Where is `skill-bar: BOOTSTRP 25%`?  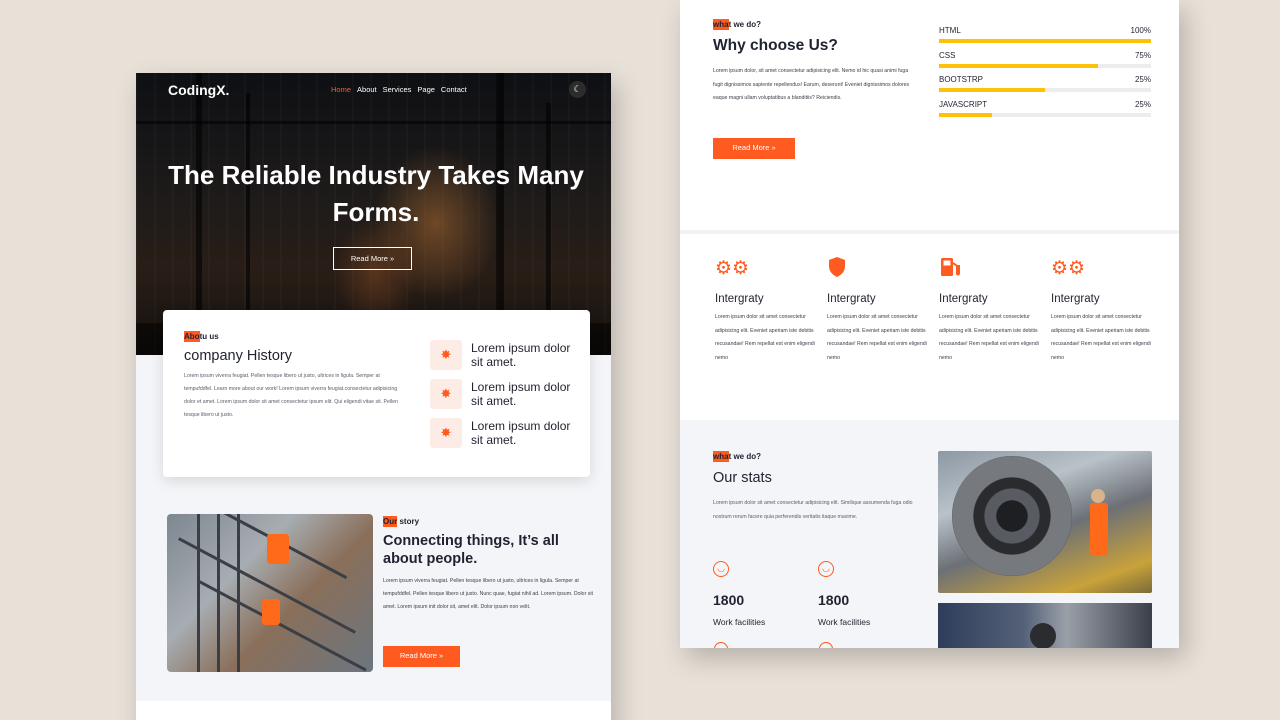
skill-bar: BOOTSTRP 25% is located at coordinates (1045, 85).